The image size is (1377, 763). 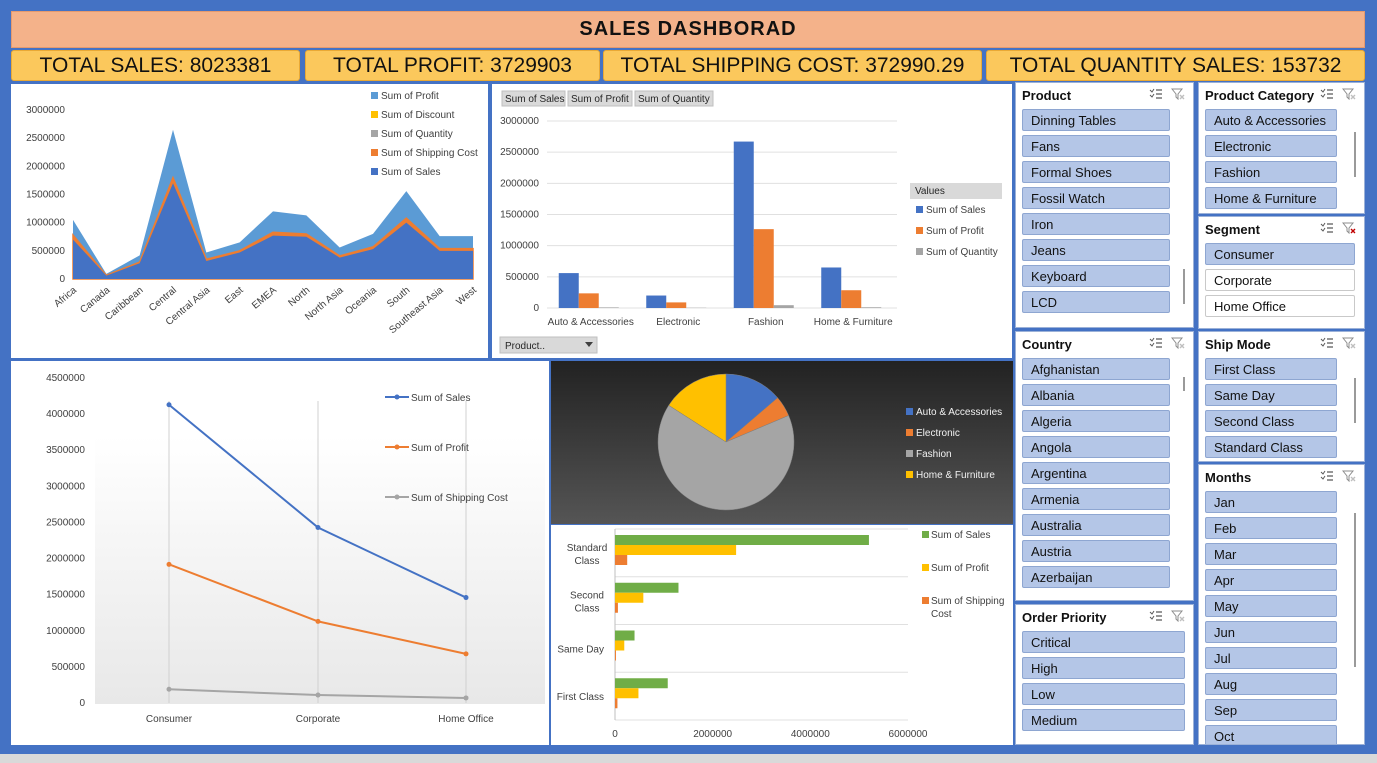 I want to click on slicer-item: Jeans, so click(x=1096, y=250).